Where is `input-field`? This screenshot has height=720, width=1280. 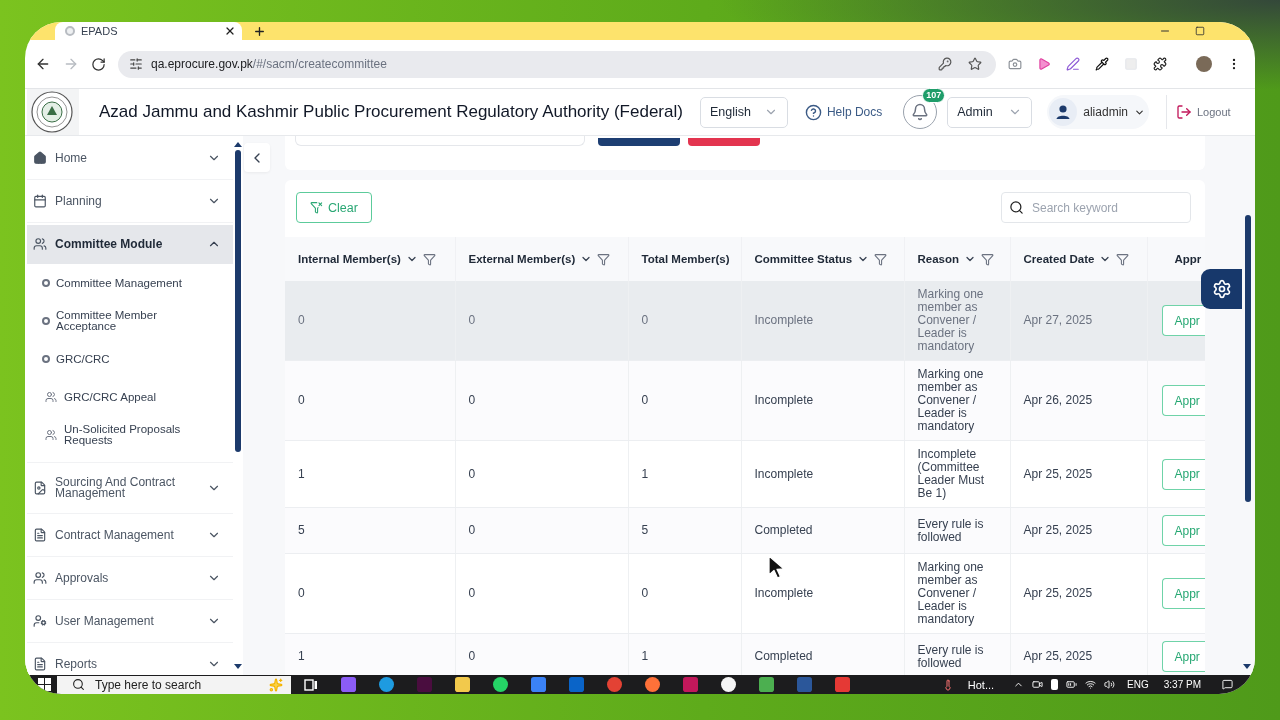
input-field is located at coordinates (440, 141).